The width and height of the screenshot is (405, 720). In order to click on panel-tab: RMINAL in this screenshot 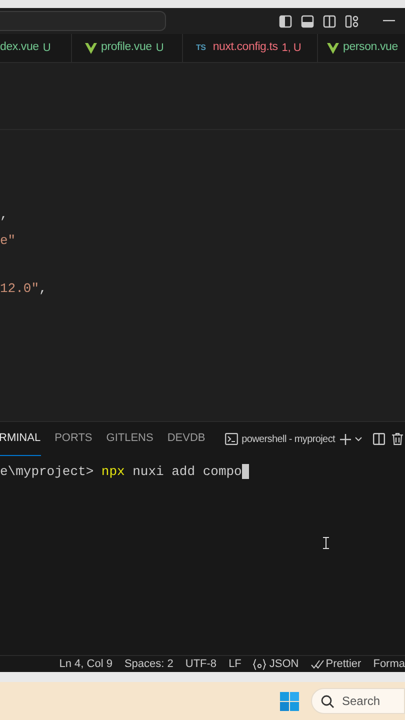, I will do `click(20, 439)`.